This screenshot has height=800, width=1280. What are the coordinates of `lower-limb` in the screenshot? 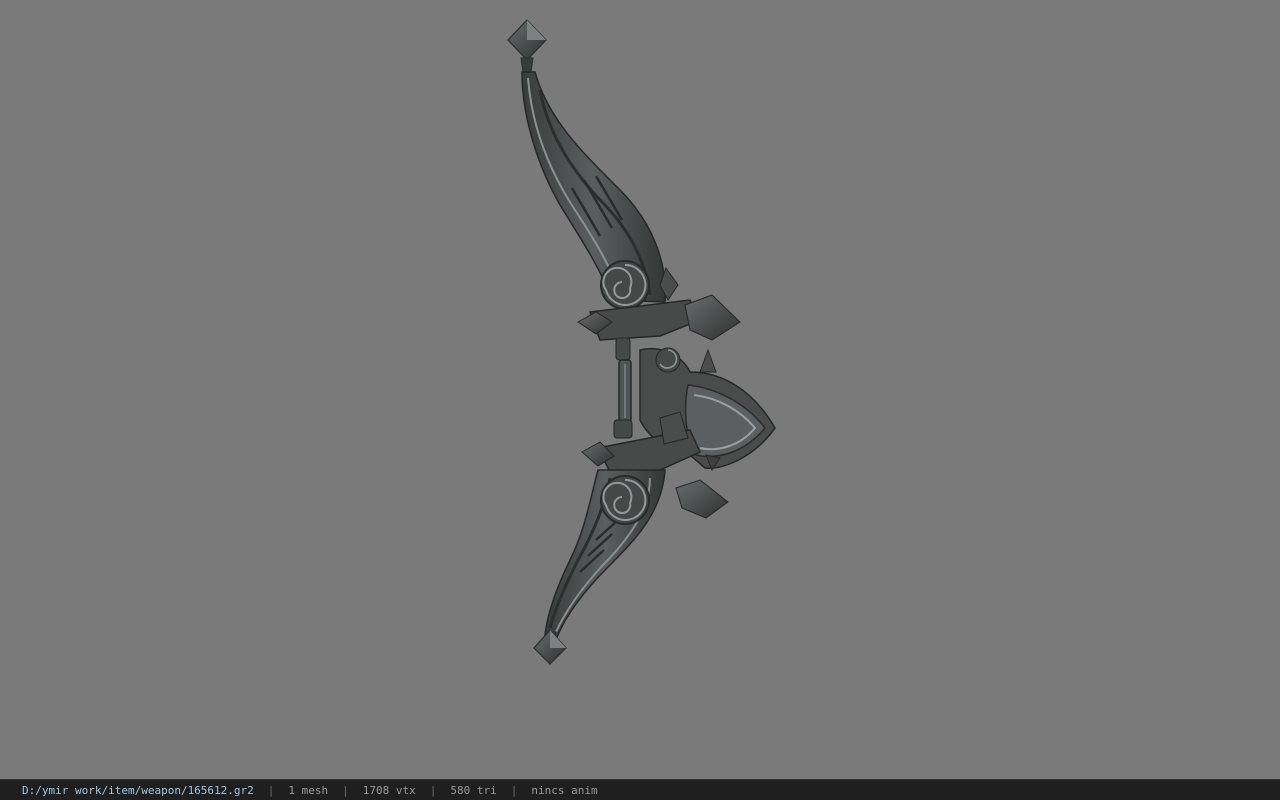 It's located at (605, 555).